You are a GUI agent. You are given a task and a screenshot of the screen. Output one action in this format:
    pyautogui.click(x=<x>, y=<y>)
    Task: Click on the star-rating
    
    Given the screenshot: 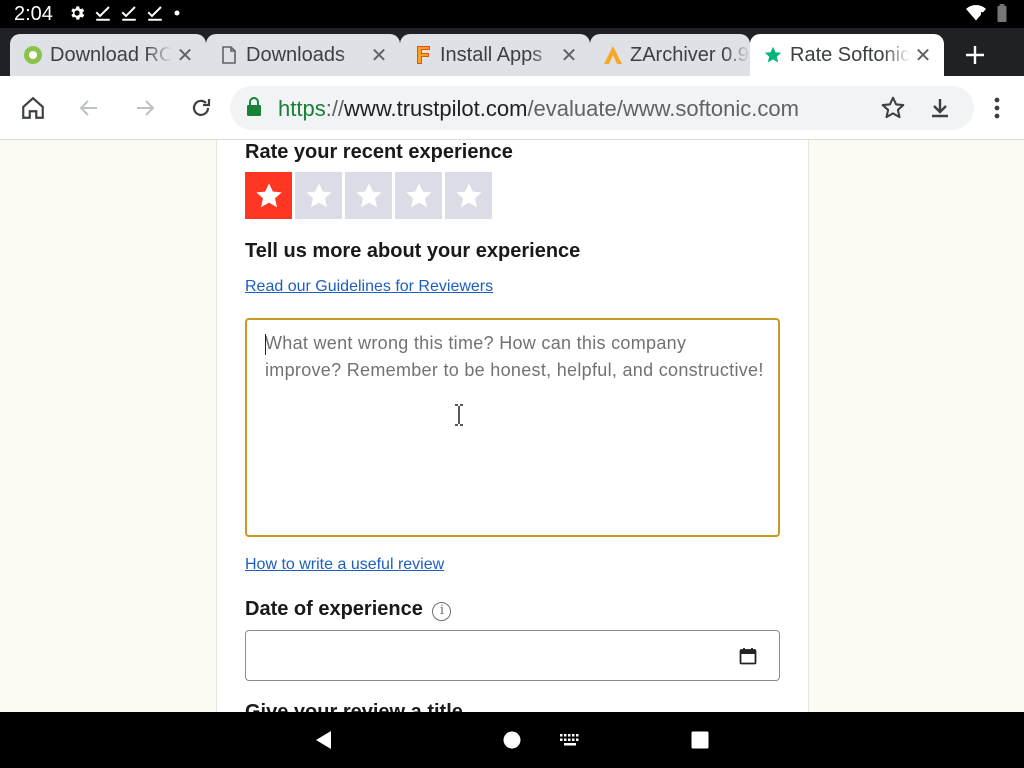 What is the action you would take?
    pyautogui.click(x=368, y=195)
    